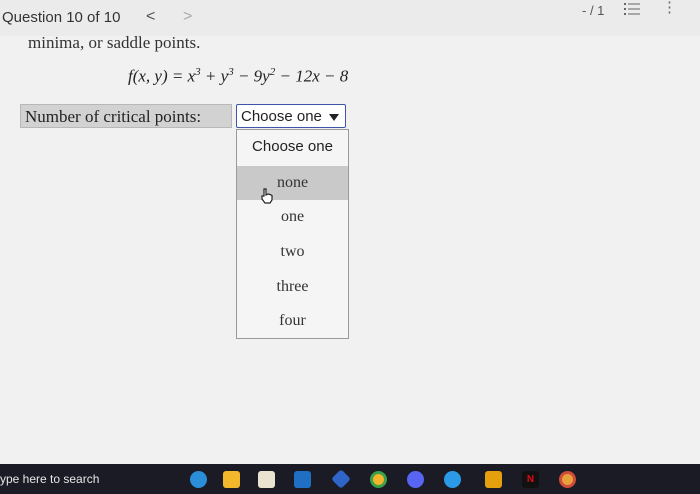 The height and width of the screenshot is (494, 700). I want to click on discord-icon, so click(415, 479).